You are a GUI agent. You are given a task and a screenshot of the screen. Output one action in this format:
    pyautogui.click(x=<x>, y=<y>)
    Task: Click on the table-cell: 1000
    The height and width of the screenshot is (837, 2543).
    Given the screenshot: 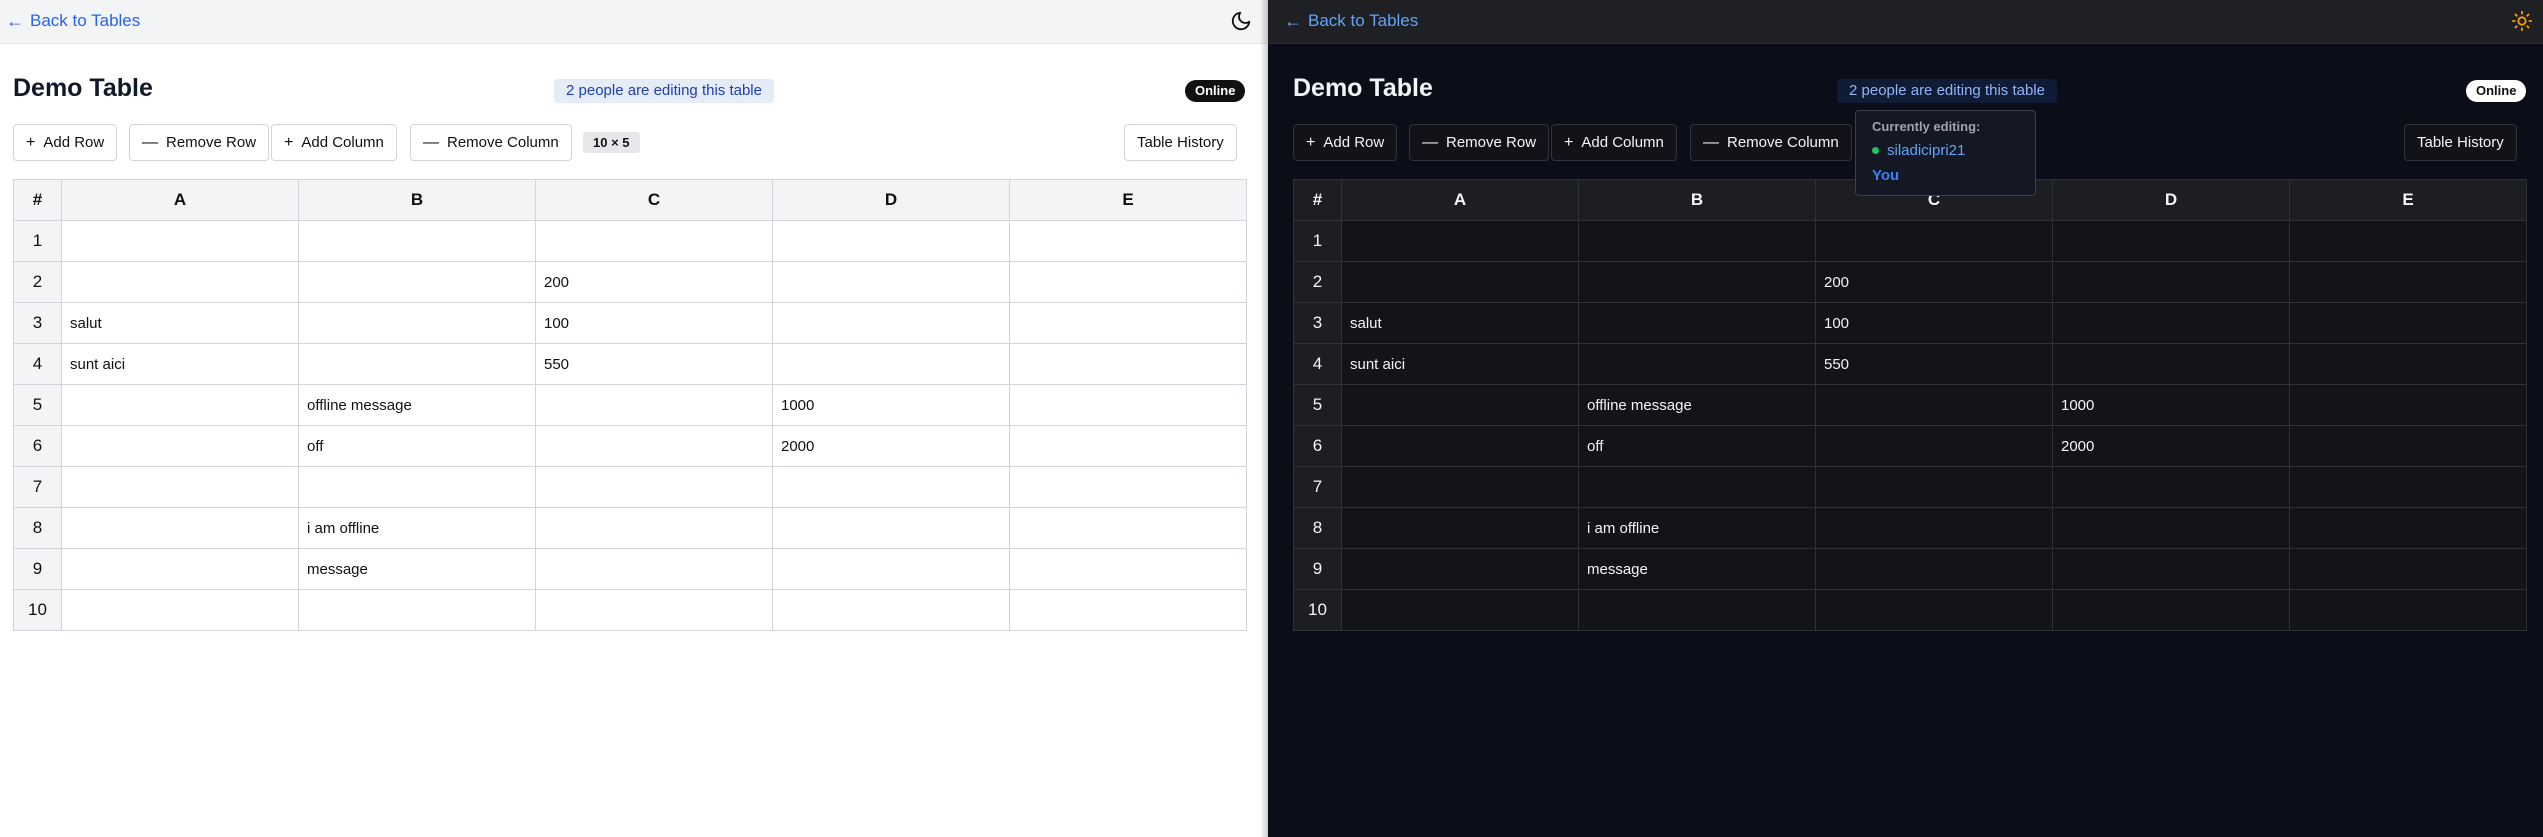 What is the action you would take?
    pyautogui.click(x=891, y=405)
    